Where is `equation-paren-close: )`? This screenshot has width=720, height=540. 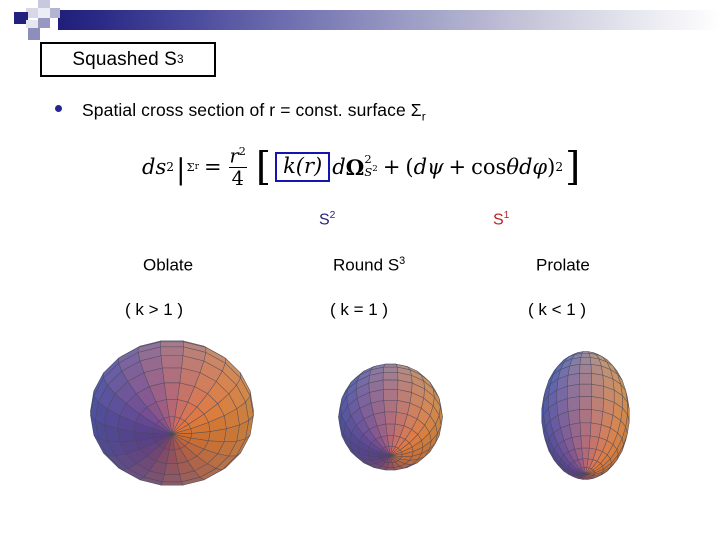 equation-paren-close: ) is located at coordinates (551, 167).